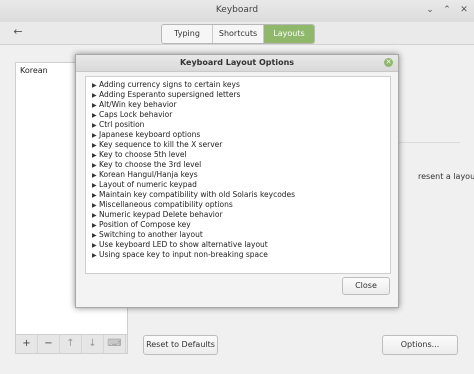 This screenshot has height=374, width=474. Describe the element at coordinates (169, 84) in the screenshot. I see `option-category-label: Adding currency signs to certain keys` at that location.